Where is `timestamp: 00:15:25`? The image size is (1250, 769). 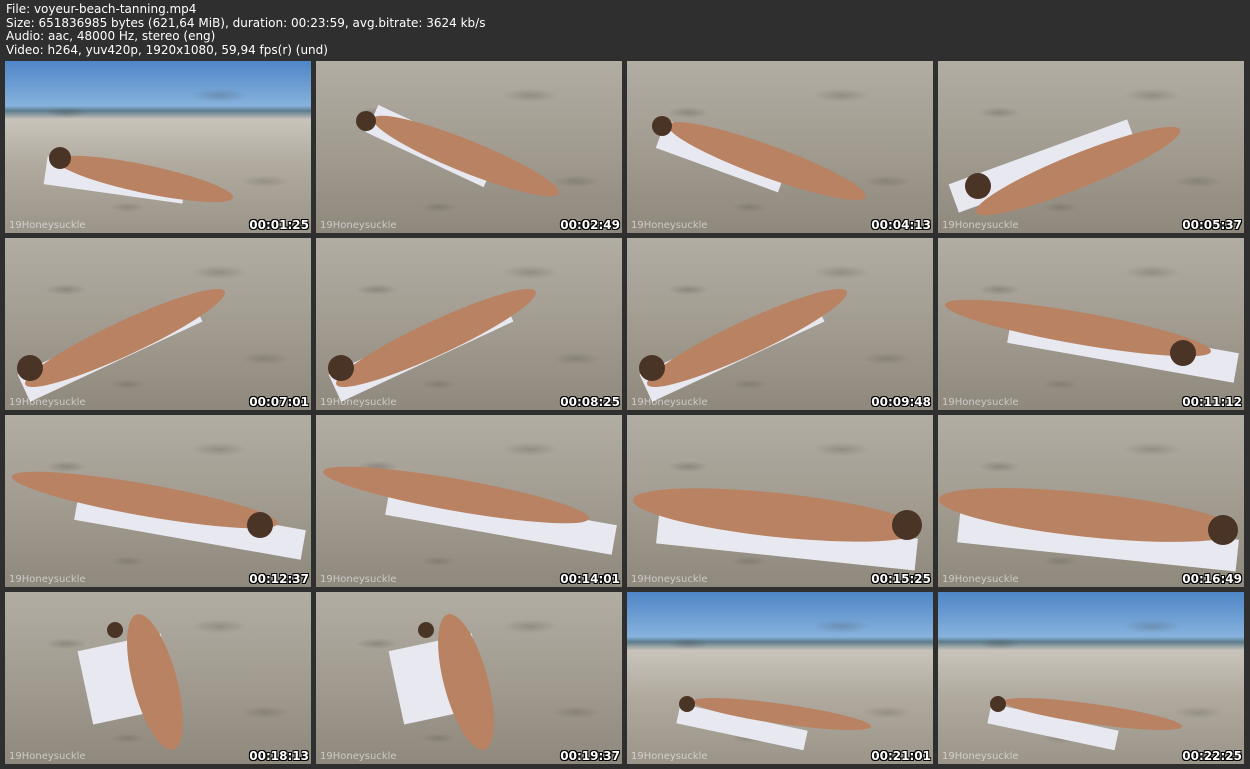
timestamp: 00:15:25 is located at coordinates (901, 579).